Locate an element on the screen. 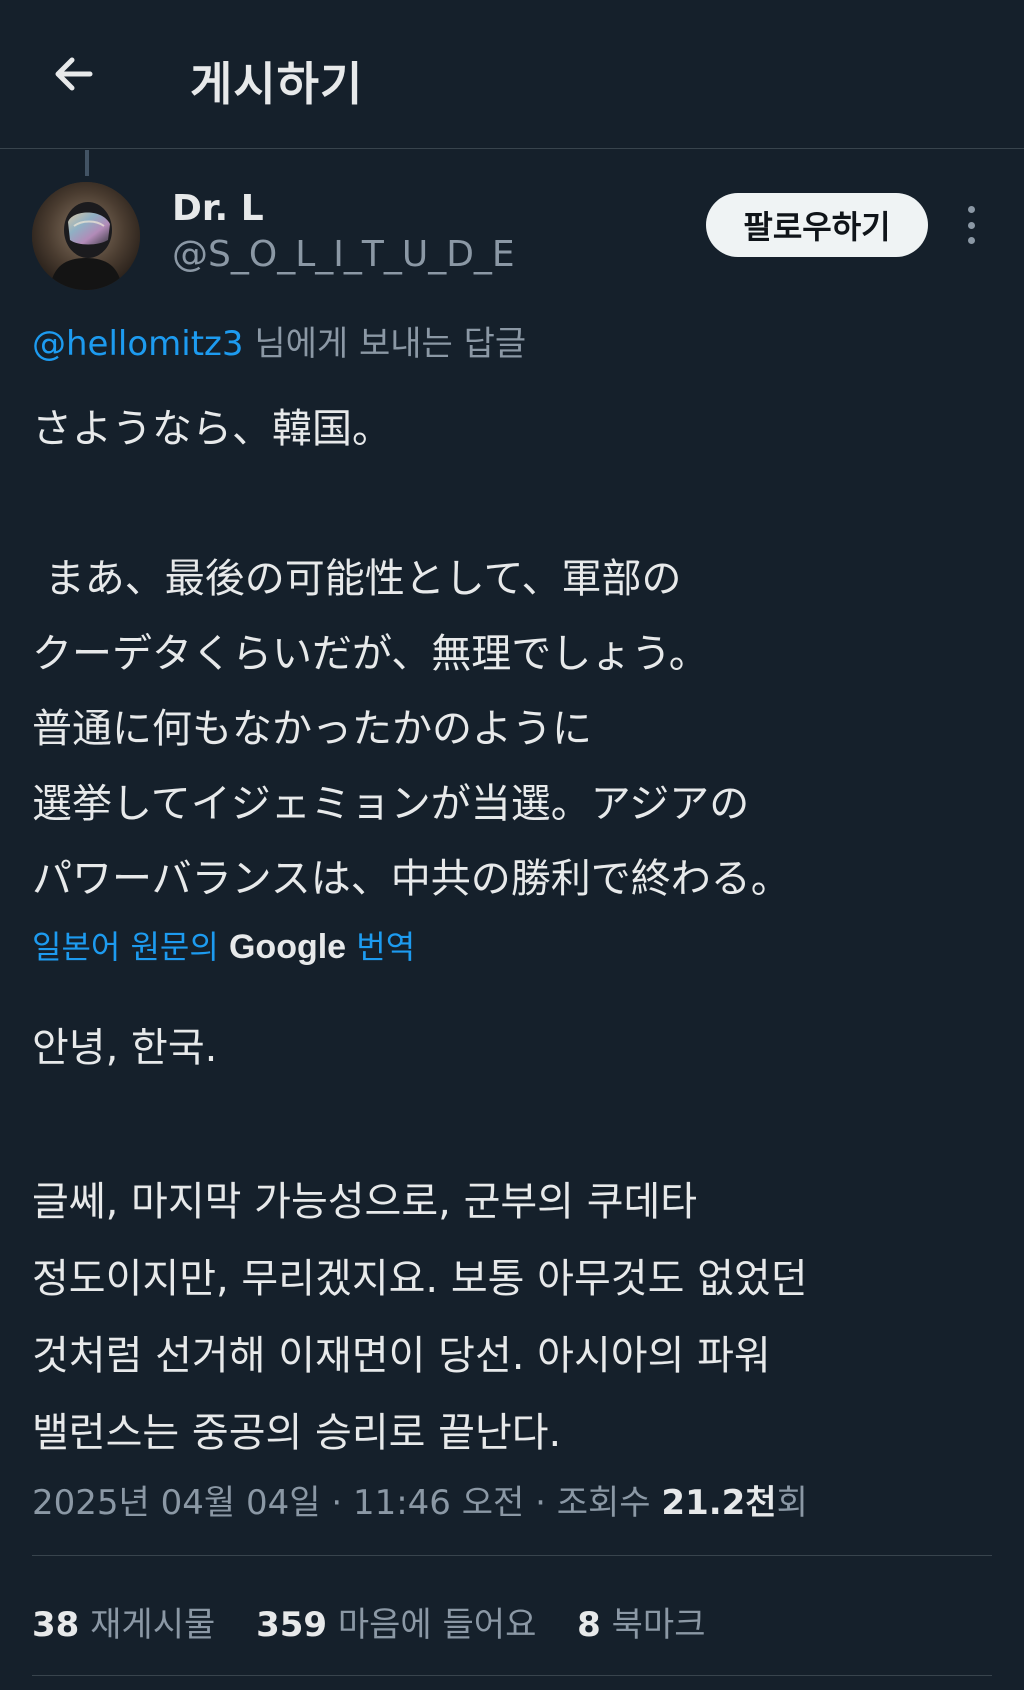 The image size is (1024, 1690). tweet-text-line: まあ、最後の可能性として、軍部の is located at coordinates (357, 579).